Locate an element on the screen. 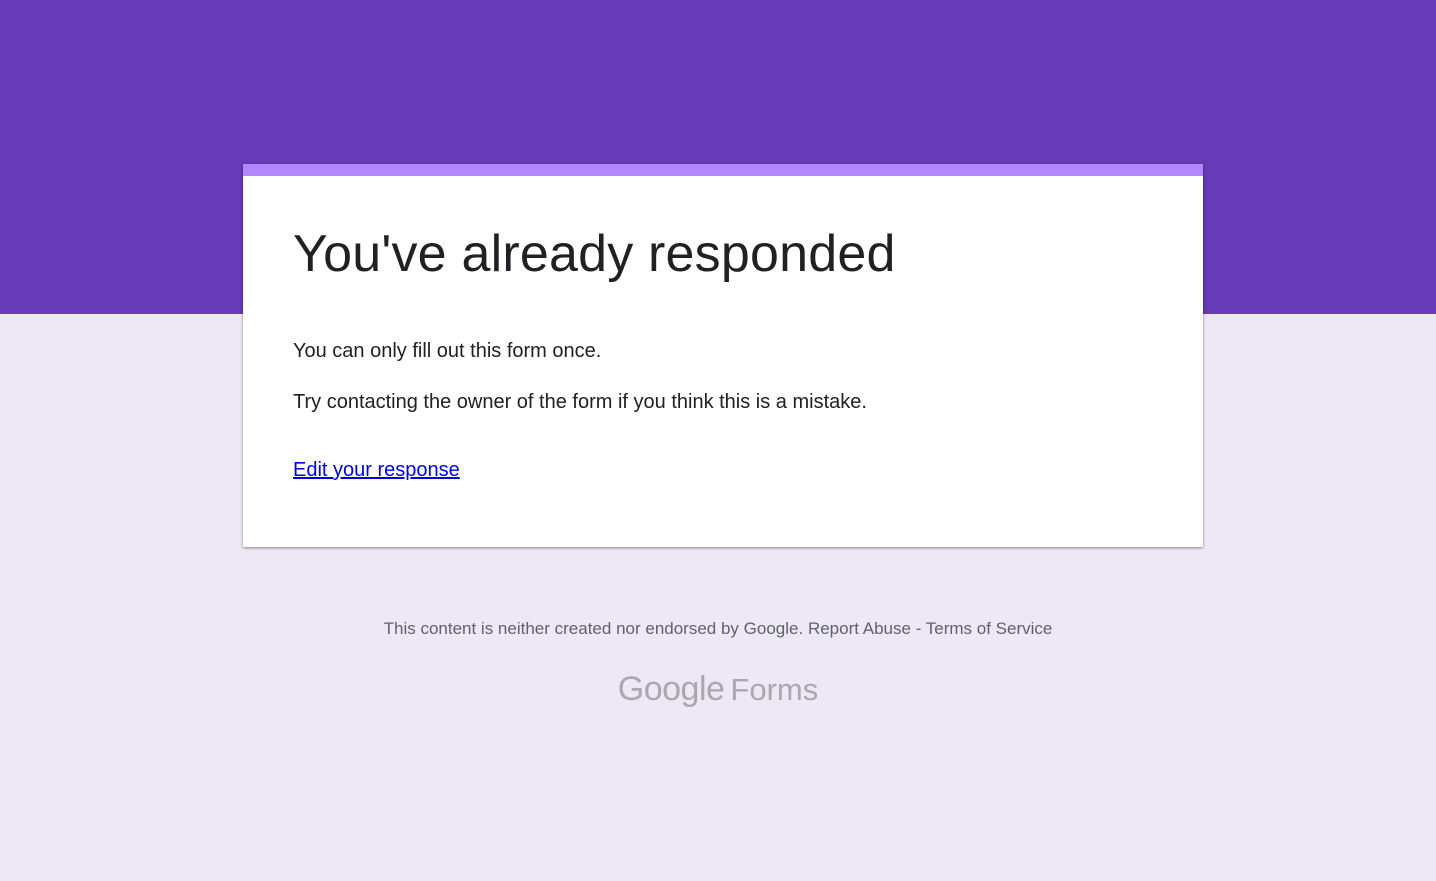 The height and width of the screenshot is (881, 1436). report-abuse-link: Report Abuse is located at coordinates (859, 628).